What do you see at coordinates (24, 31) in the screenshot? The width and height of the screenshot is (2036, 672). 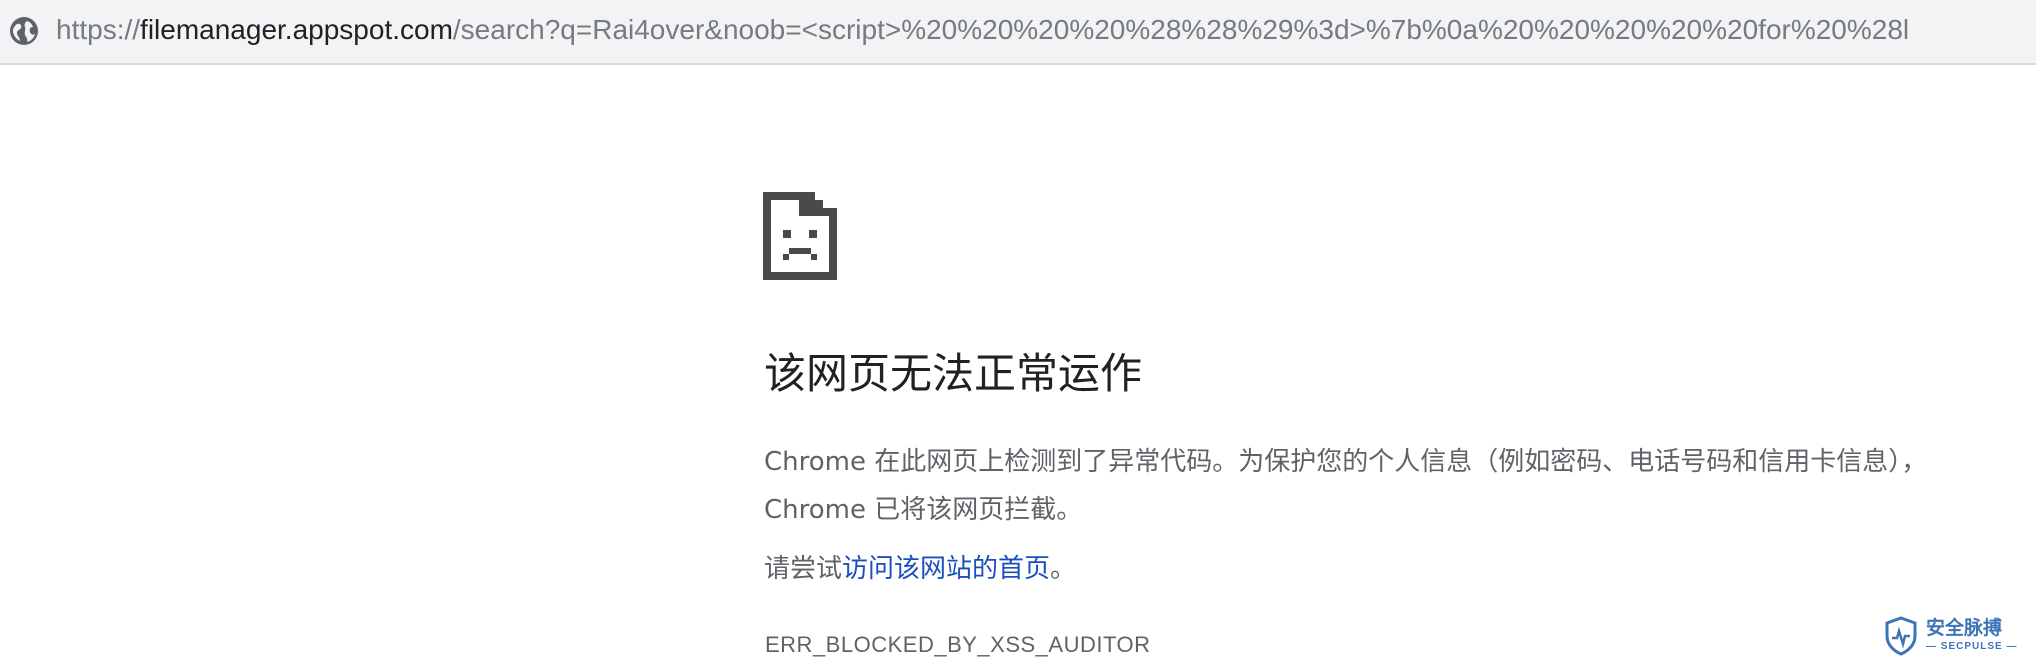 I see `globe-icon` at bounding box center [24, 31].